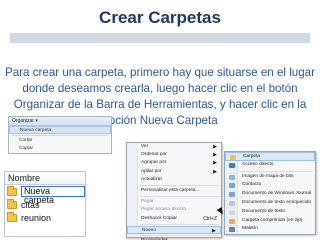 Image resolution: width=320 pixels, height=240 pixels. I want to click on submenu-item-carpeta: Carpeta, so click(270, 156).